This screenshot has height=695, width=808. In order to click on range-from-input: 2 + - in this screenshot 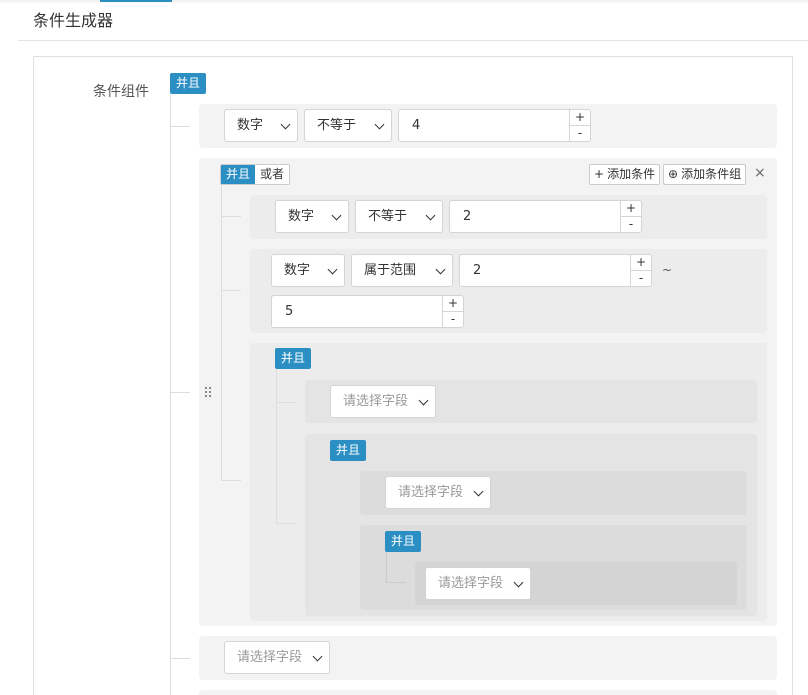, I will do `click(555, 270)`.